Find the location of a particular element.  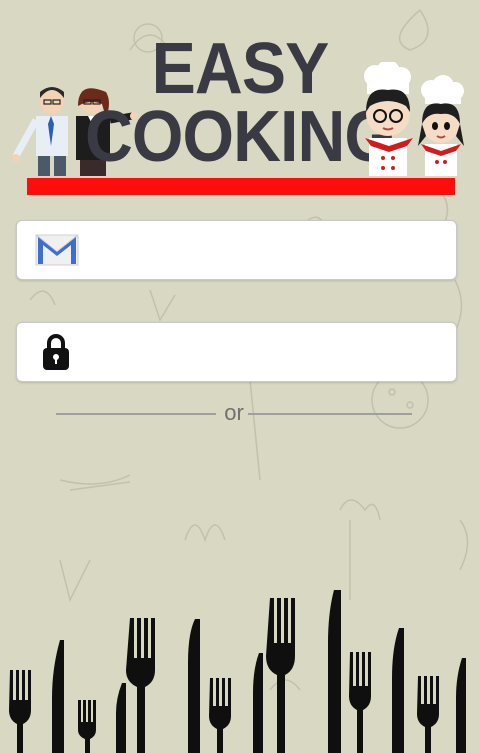

email-input is located at coordinates (271, 250).